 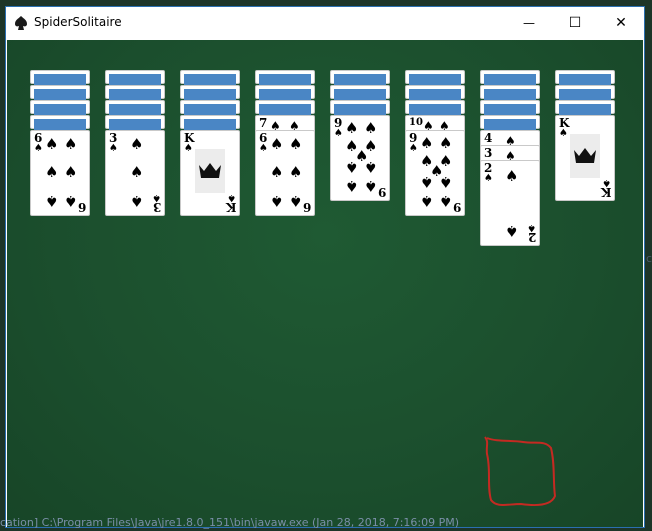 What do you see at coordinates (531, 237) in the screenshot?
I see `card-rank: 2` at bounding box center [531, 237].